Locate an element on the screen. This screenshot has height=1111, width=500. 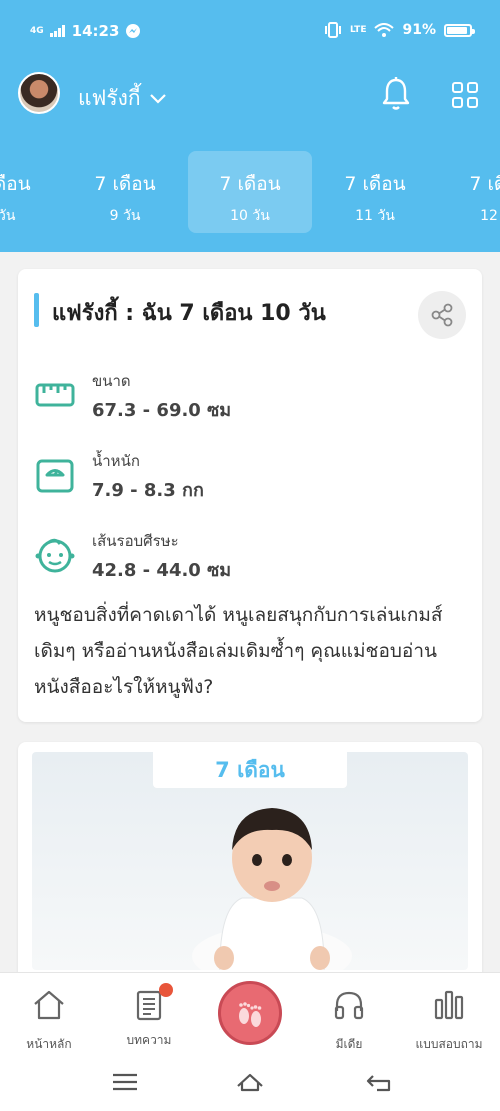
back-icon is located at coordinates (380, 1082).